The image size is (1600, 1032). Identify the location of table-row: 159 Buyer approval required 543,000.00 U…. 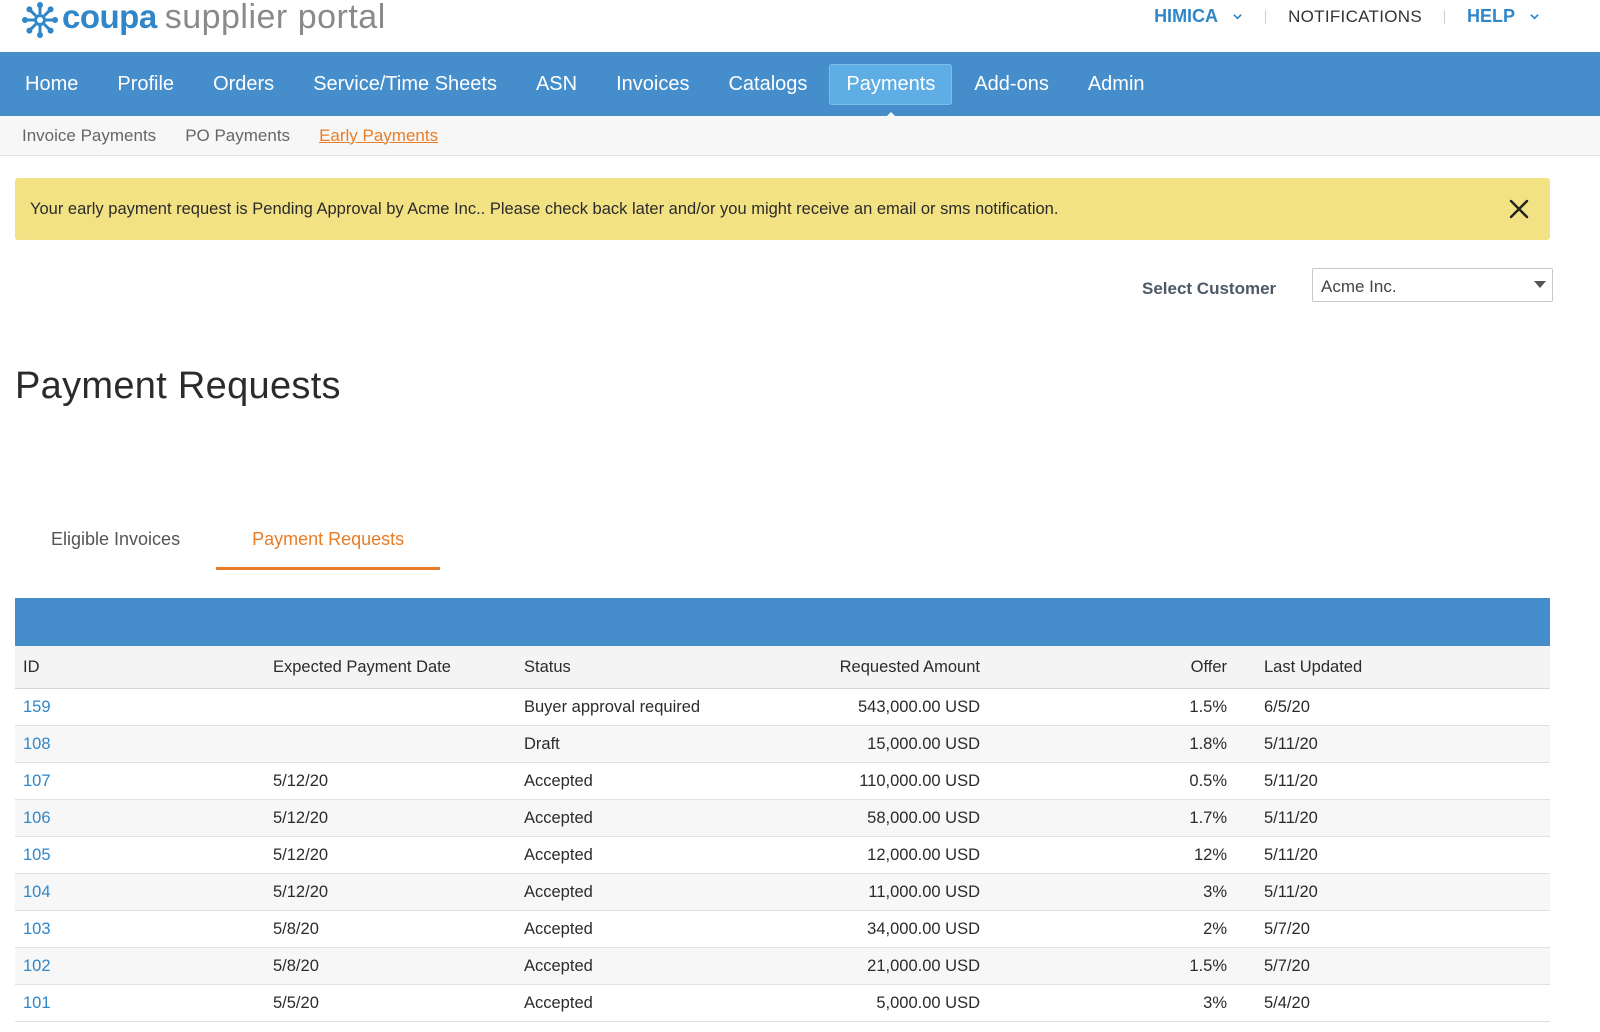
(782, 707).